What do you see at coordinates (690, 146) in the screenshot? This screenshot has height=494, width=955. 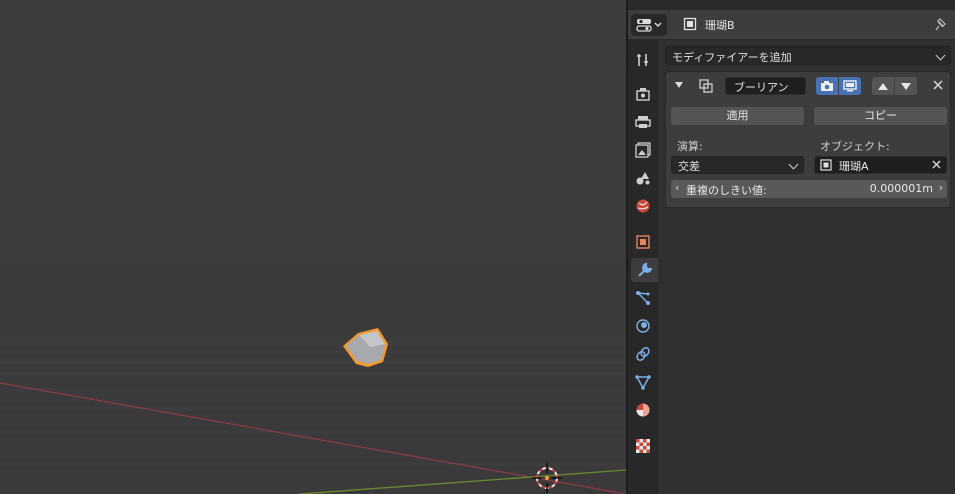 I see `operation-label: 演算:` at bounding box center [690, 146].